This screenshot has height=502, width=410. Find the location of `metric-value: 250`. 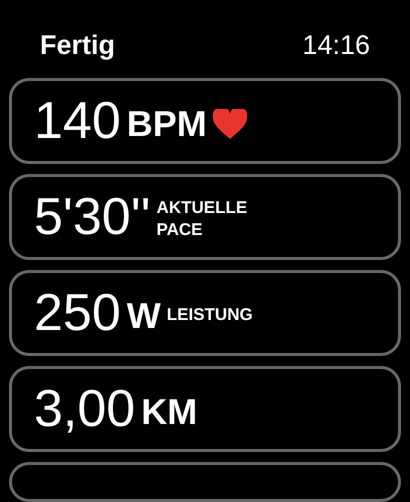

metric-value: 250 is located at coordinates (77, 313).